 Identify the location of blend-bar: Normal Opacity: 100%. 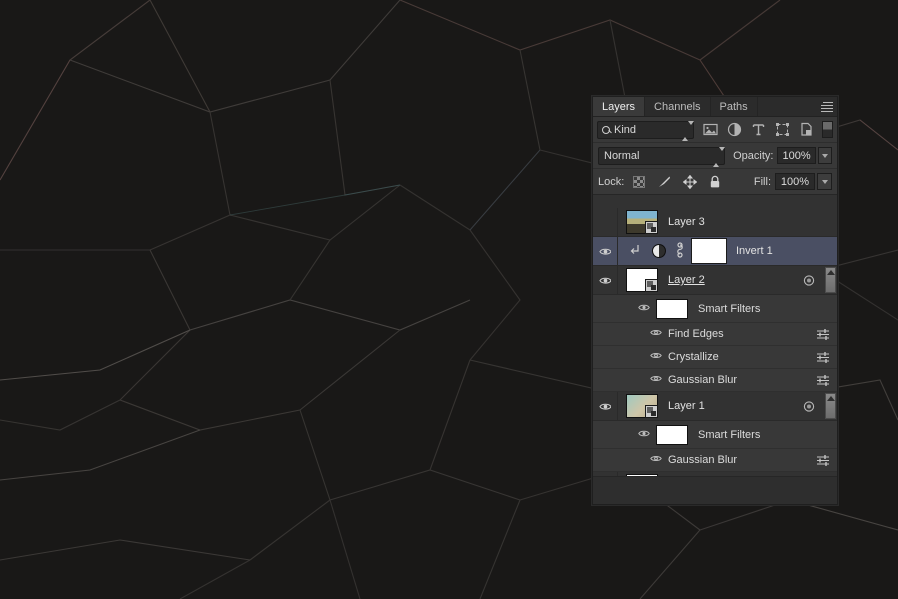
(715, 156).